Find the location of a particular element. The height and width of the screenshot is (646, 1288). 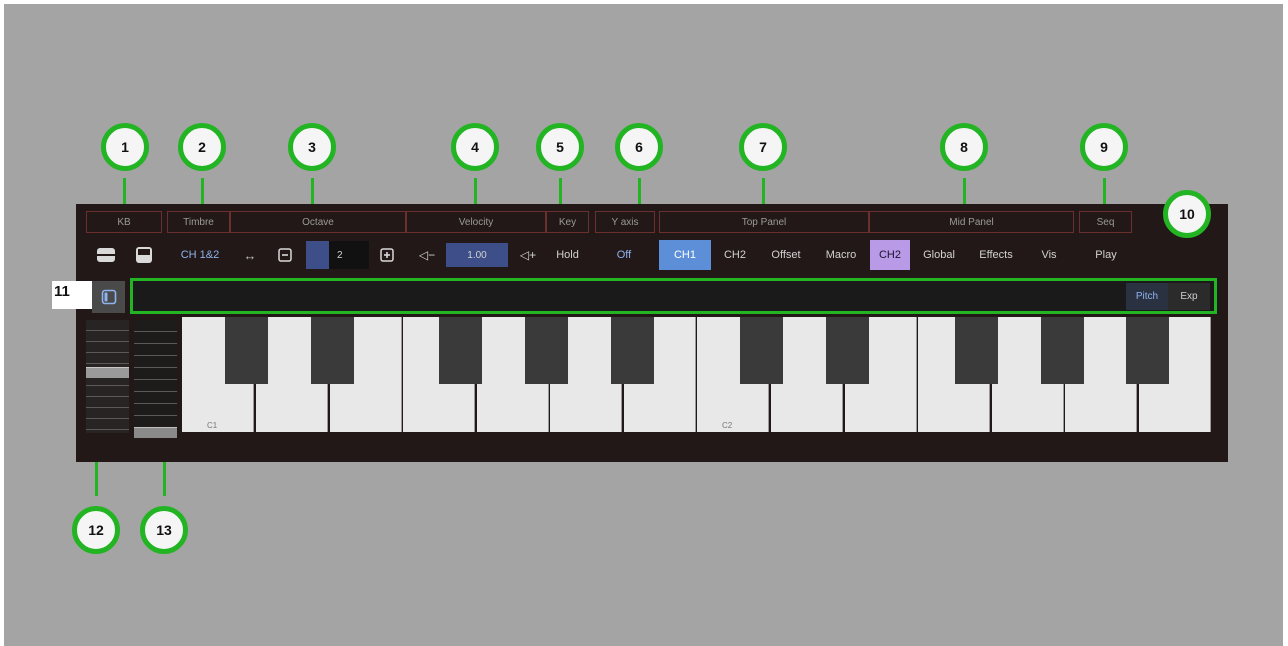

callout-9: 9 is located at coordinates (1104, 147).